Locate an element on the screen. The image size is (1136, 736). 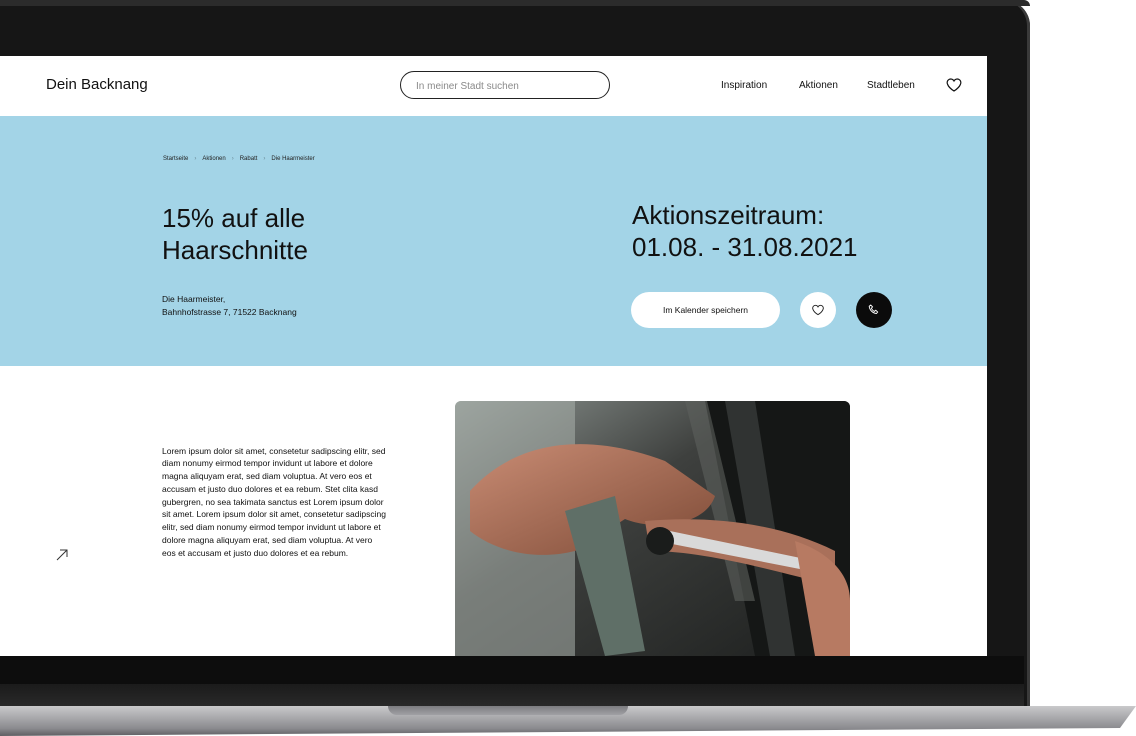
site-logo: Dein Backnang is located at coordinates (97, 84).